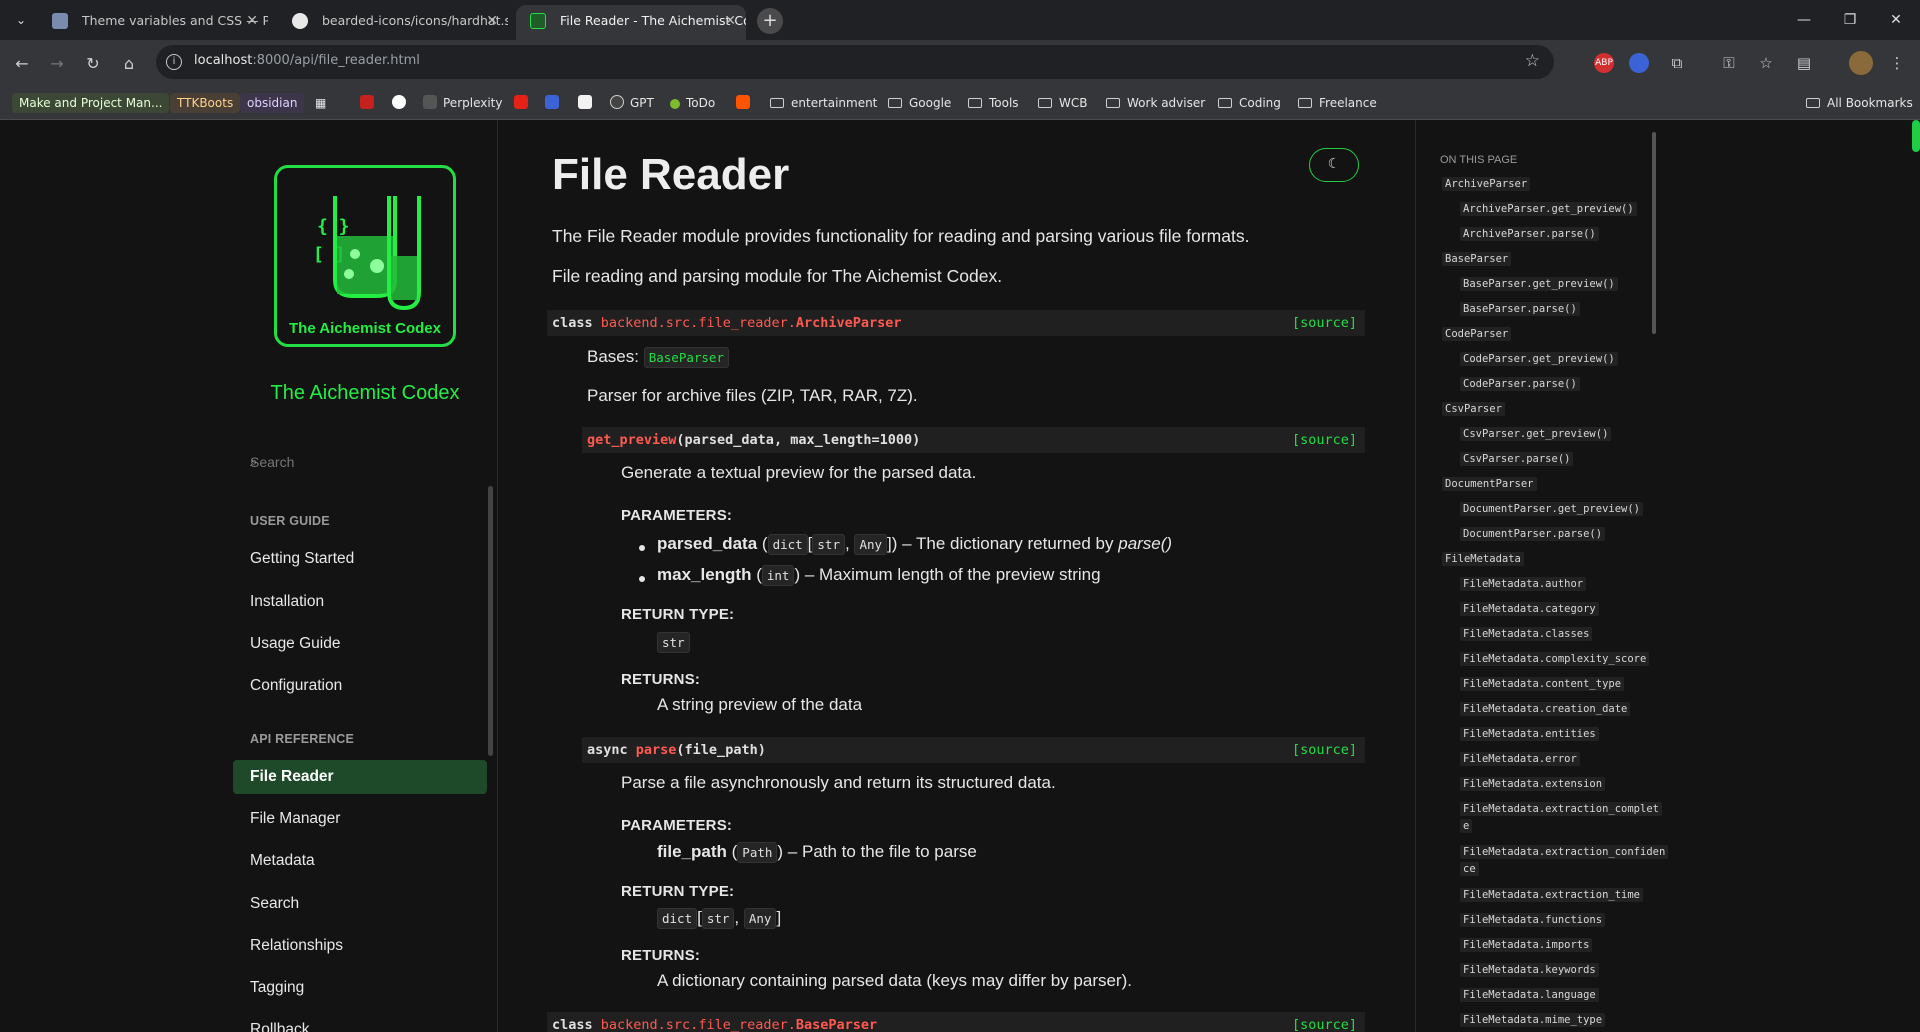 The height and width of the screenshot is (1032, 1920). Describe the element at coordinates (1545, 709) in the screenshot. I see `toc-item: FileMetadata.creation_date` at that location.